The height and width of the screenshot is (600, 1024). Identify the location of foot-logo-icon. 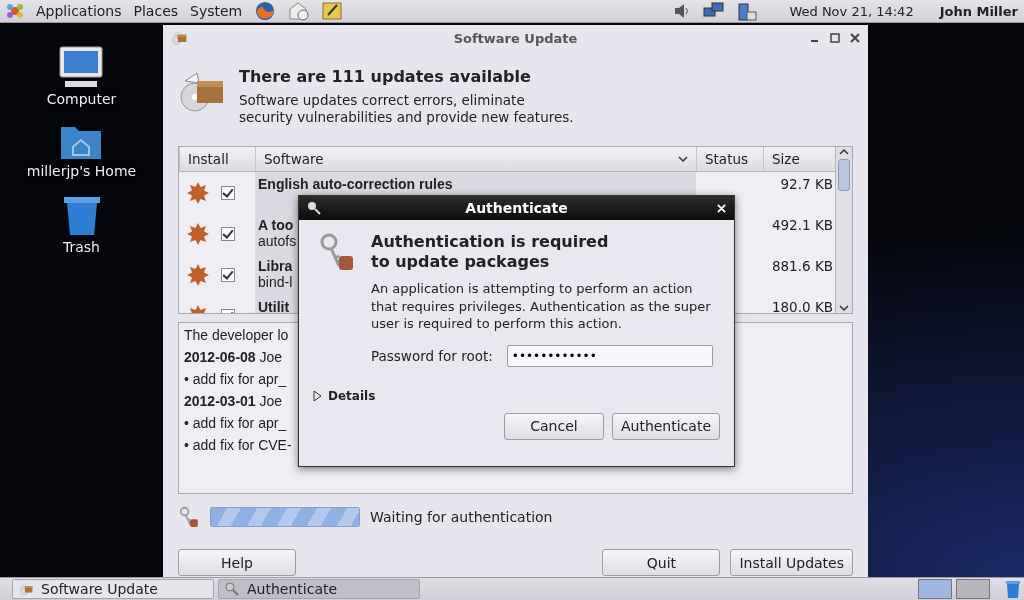
(15, 11).